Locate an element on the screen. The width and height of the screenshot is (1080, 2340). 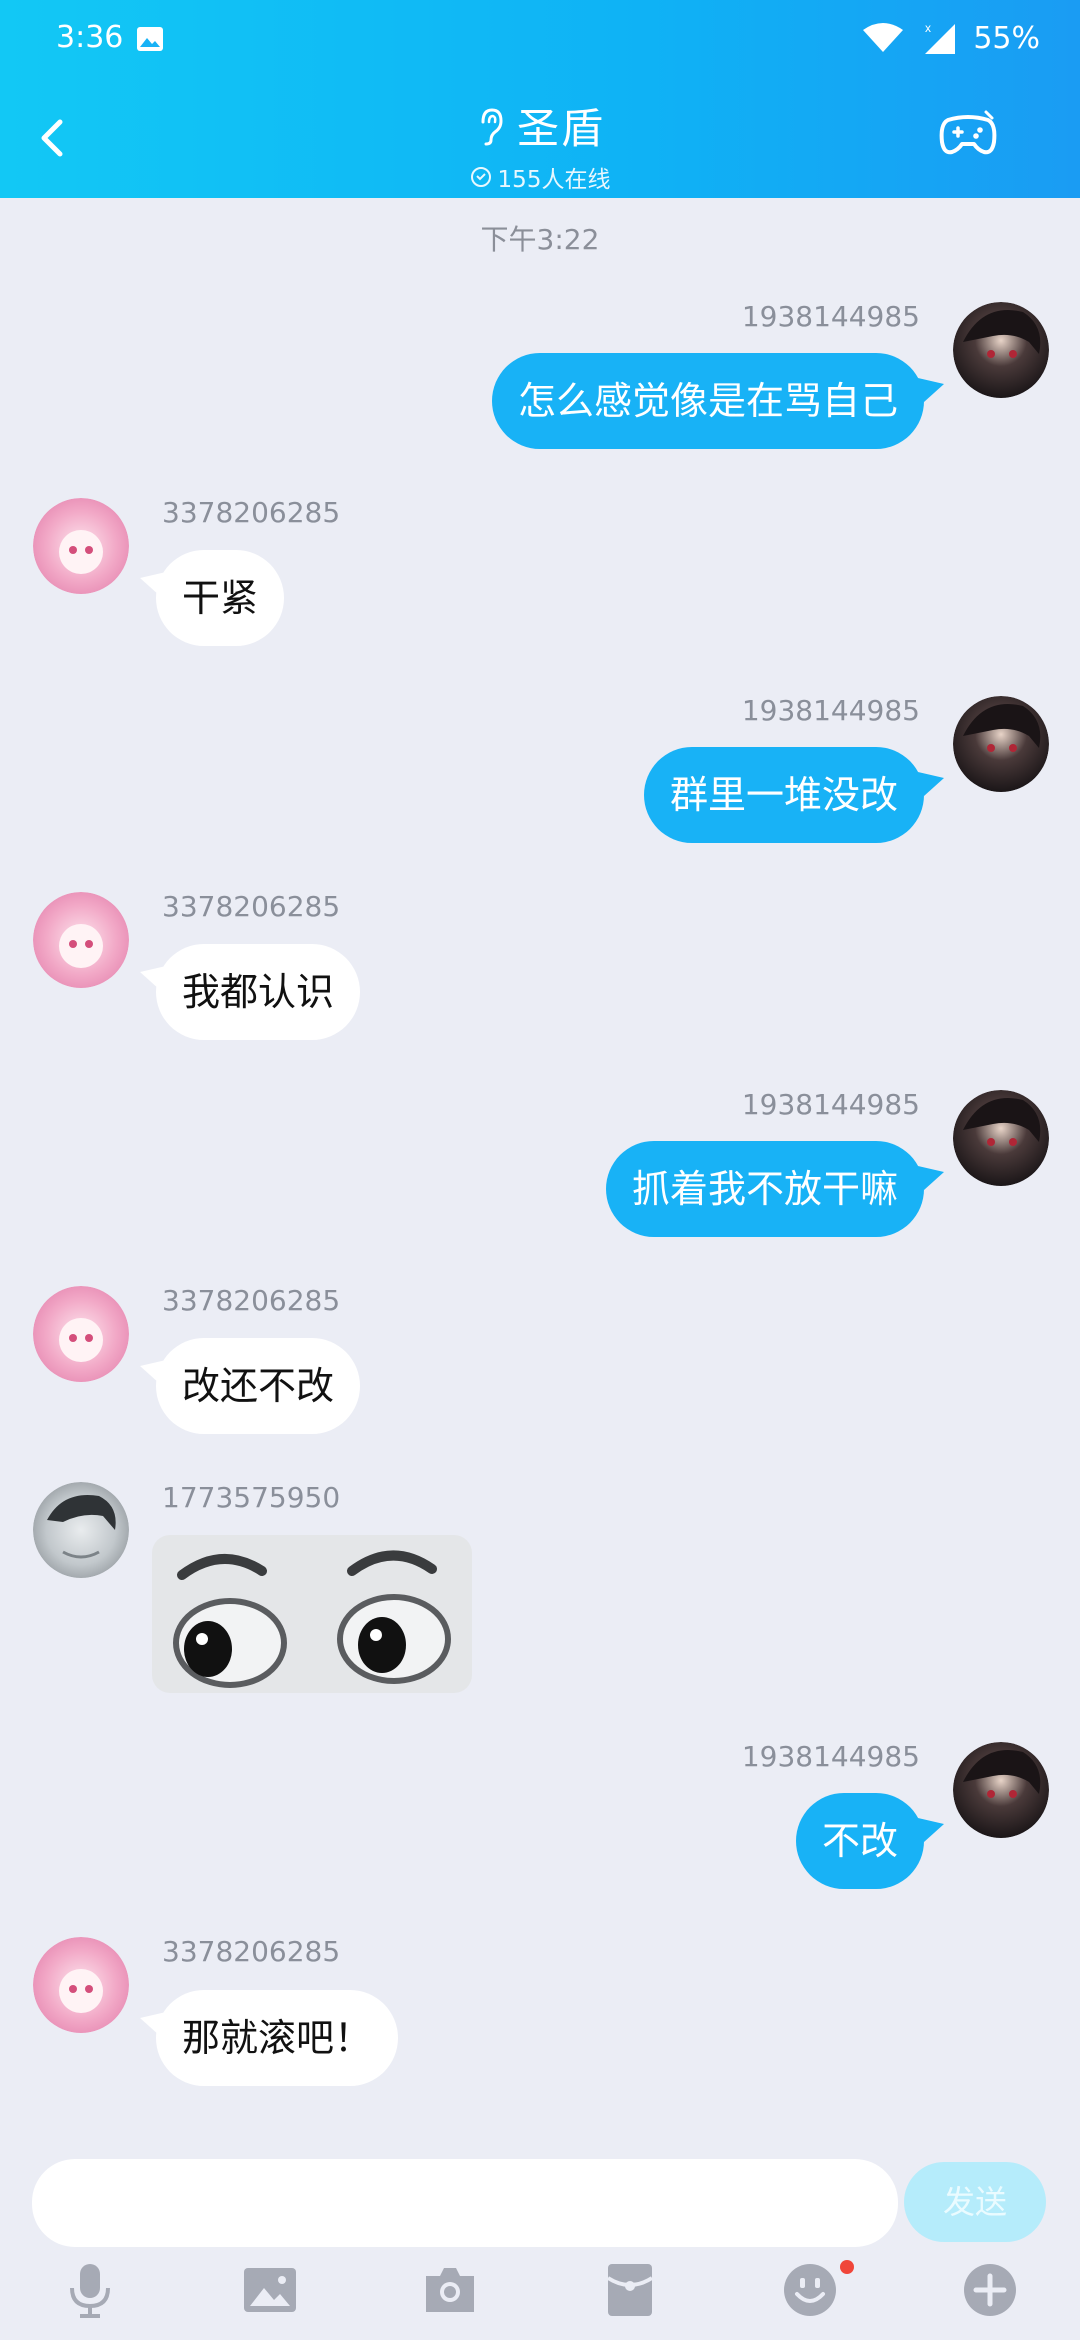
message-bubble: 那就滚吧！ is located at coordinates (277, 2038).